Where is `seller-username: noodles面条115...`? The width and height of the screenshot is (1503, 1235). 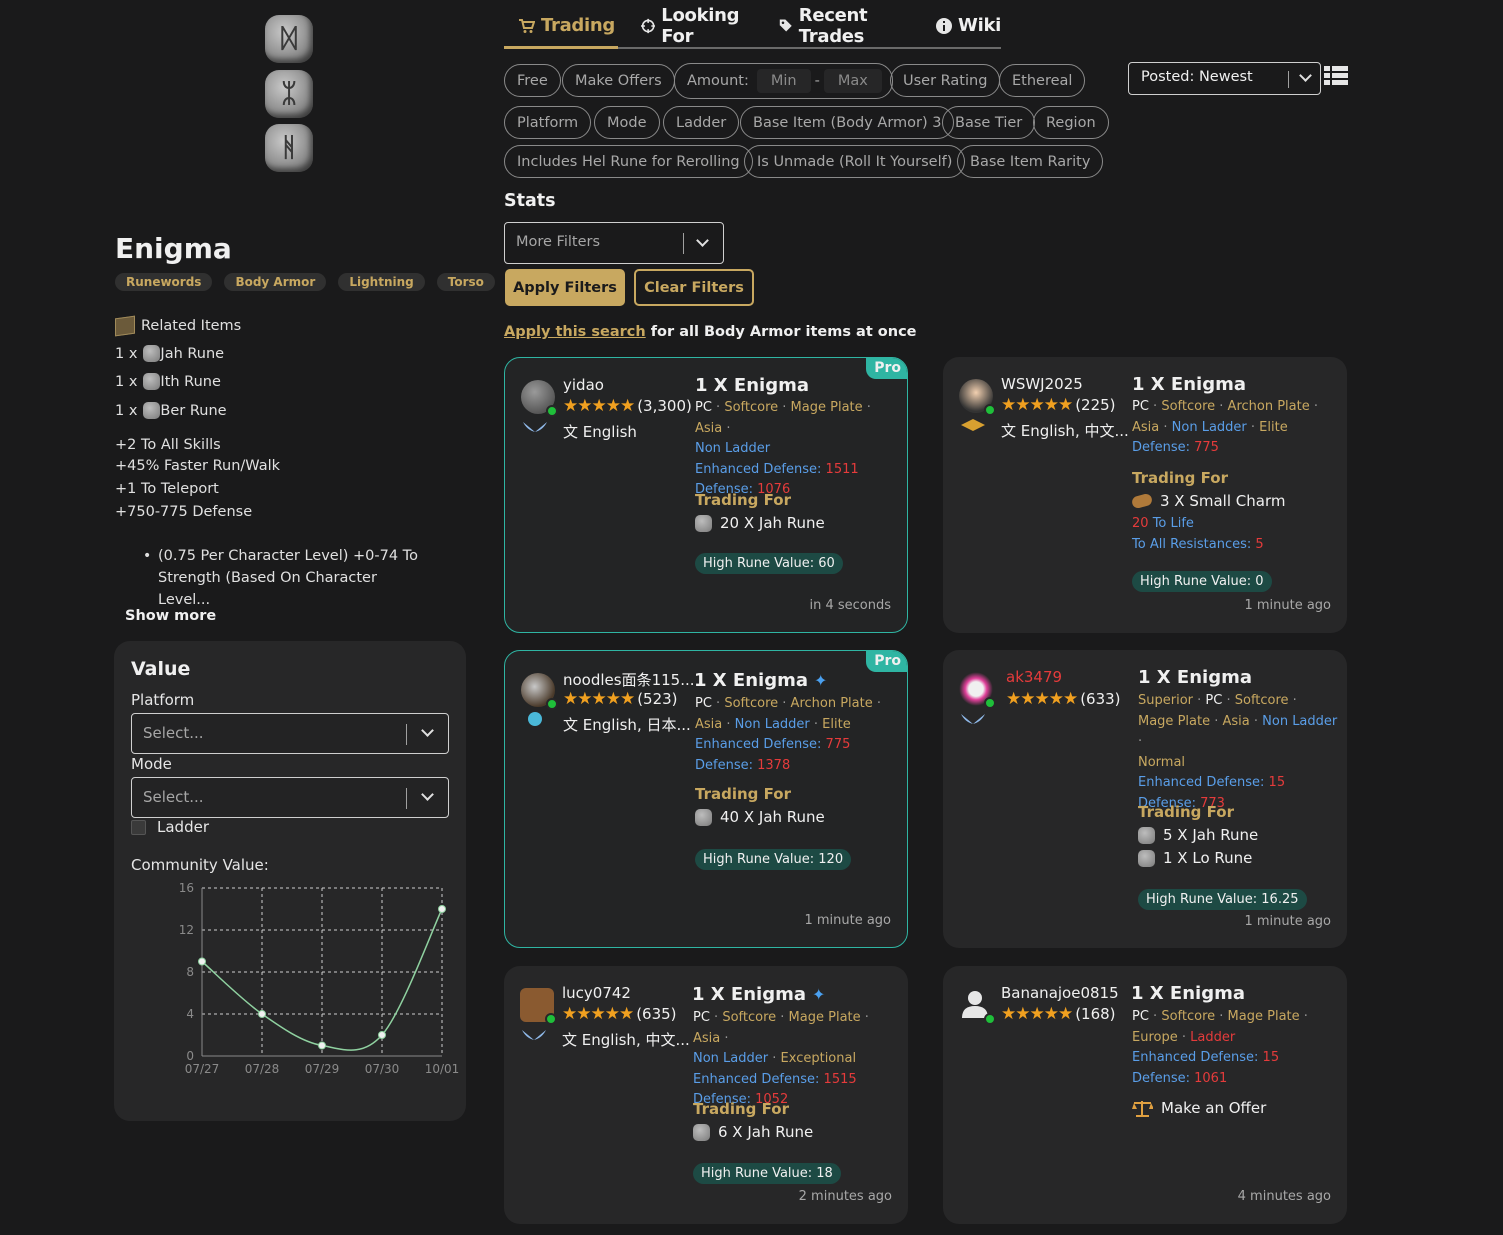 seller-username: noodles面条115... is located at coordinates (629, 679).